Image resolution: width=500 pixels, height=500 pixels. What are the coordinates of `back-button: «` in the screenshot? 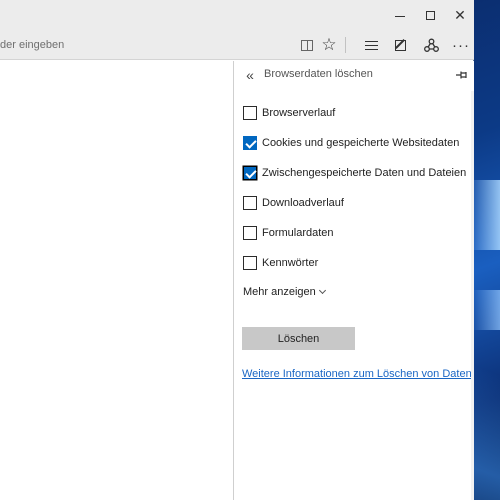 It's located at (250, 75).